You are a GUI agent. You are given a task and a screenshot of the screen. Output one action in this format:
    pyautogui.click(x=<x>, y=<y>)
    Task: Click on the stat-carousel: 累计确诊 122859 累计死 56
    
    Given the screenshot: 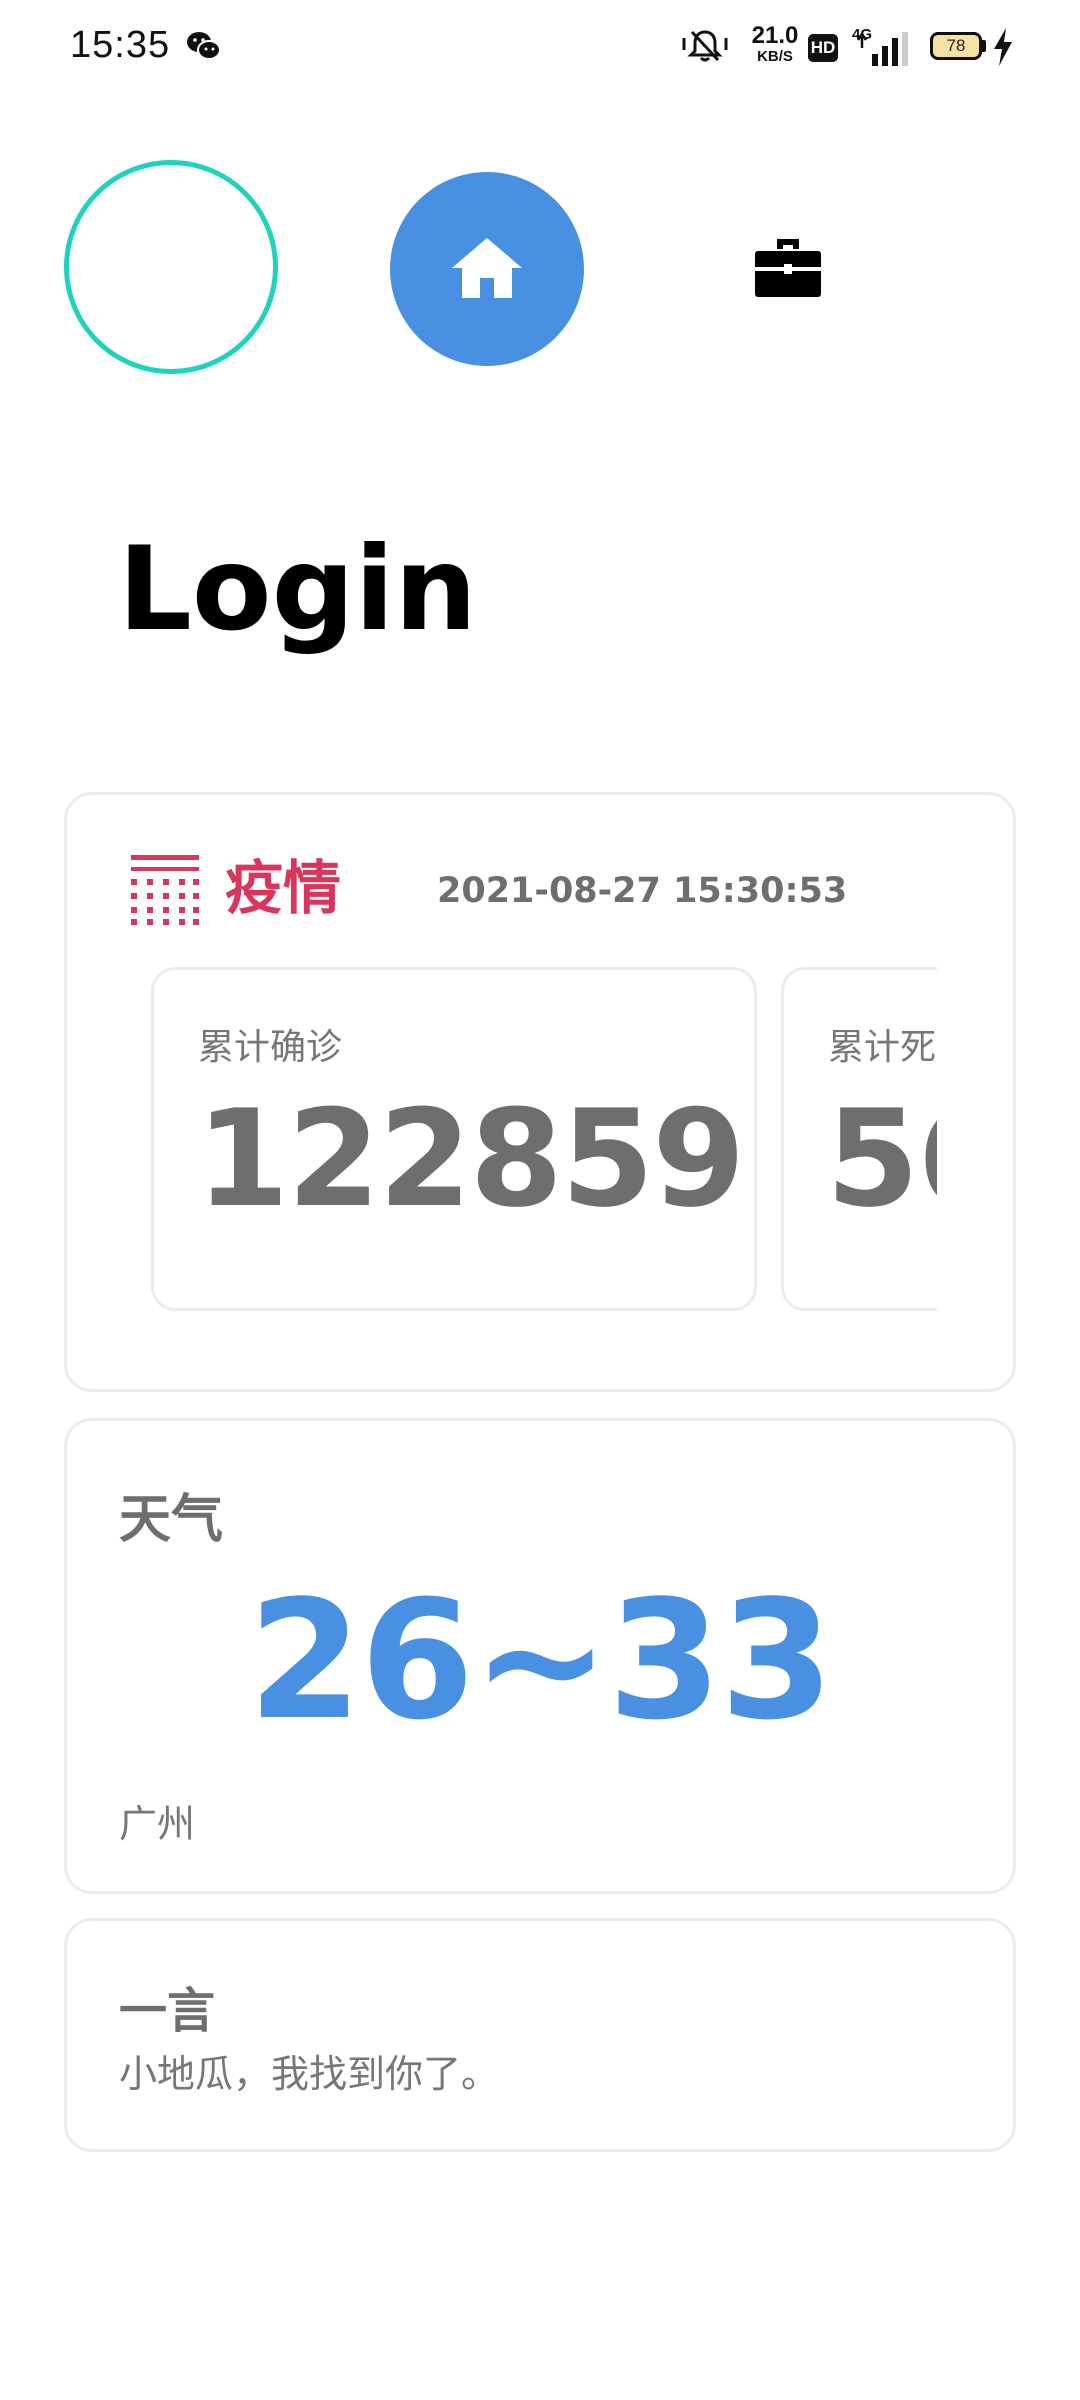 What is the action you would take?
    pyautogui.click(x=544, y=1140)
    